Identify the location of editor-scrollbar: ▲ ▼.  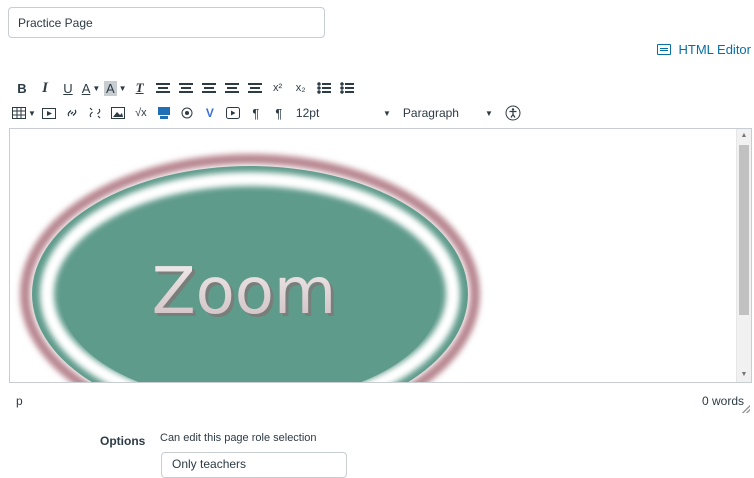
(743, 255).